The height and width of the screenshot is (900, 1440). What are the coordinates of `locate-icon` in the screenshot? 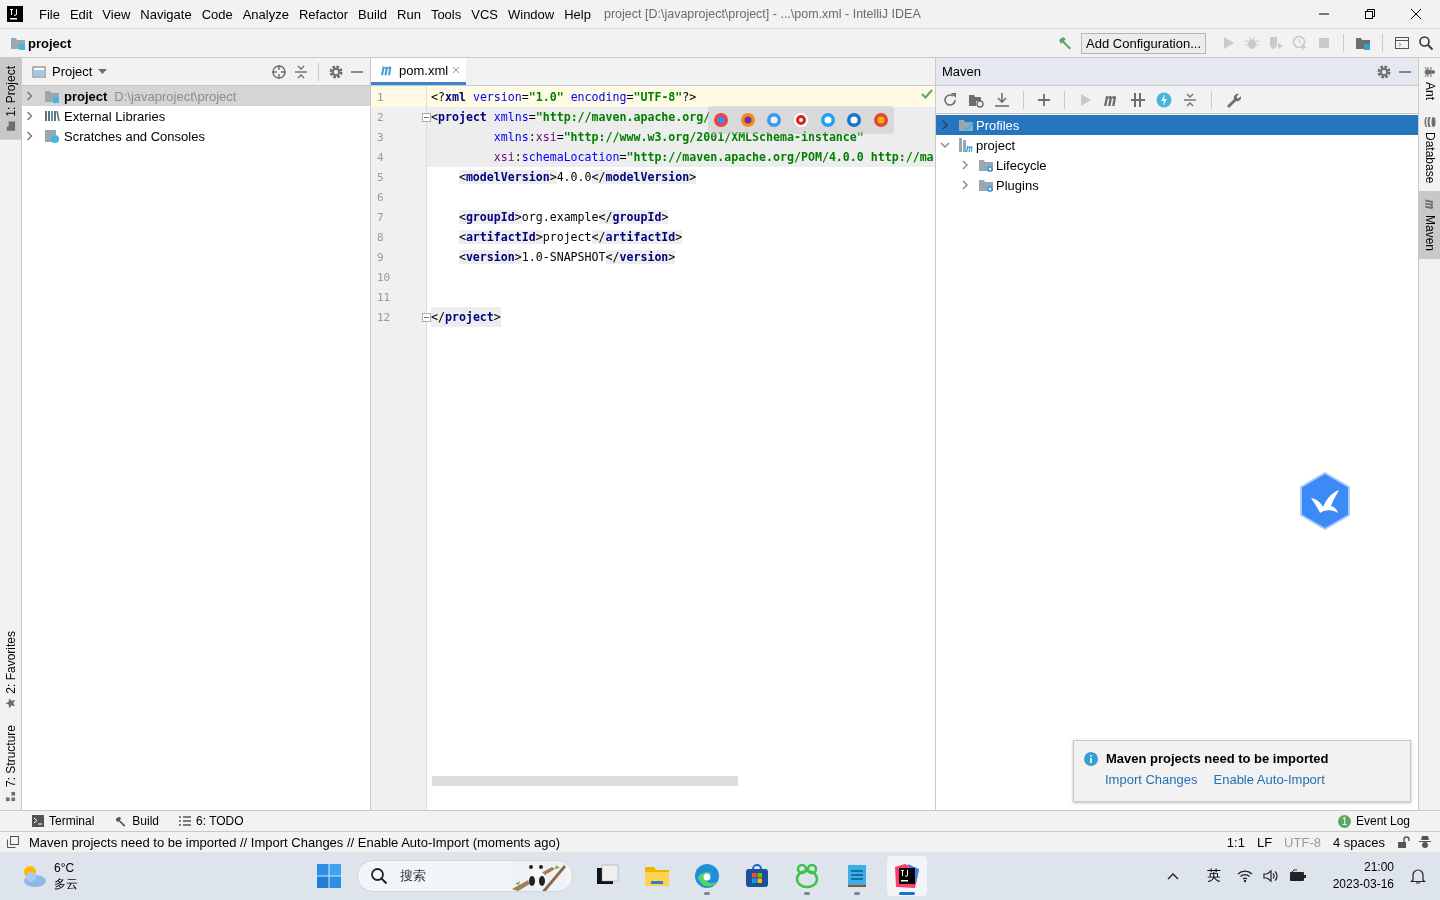 It's located at (279, 71).